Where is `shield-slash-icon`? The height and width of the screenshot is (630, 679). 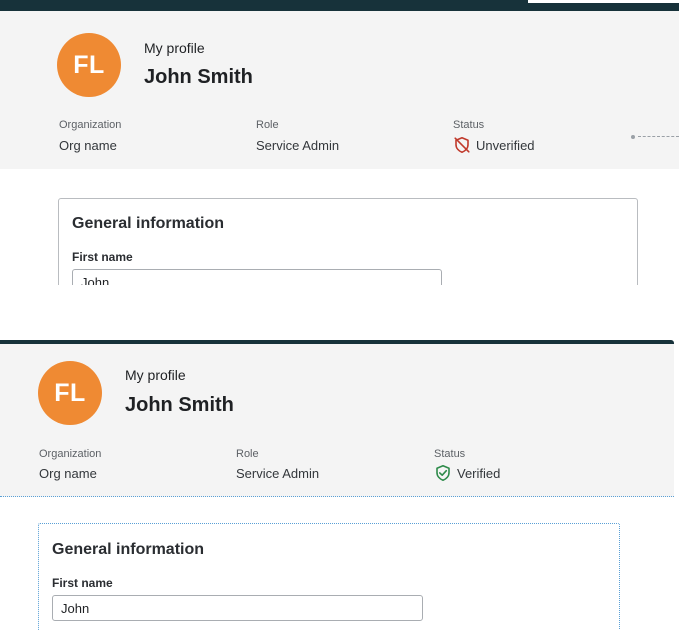
shield-slash-icon is located at coordinates (462, 145).